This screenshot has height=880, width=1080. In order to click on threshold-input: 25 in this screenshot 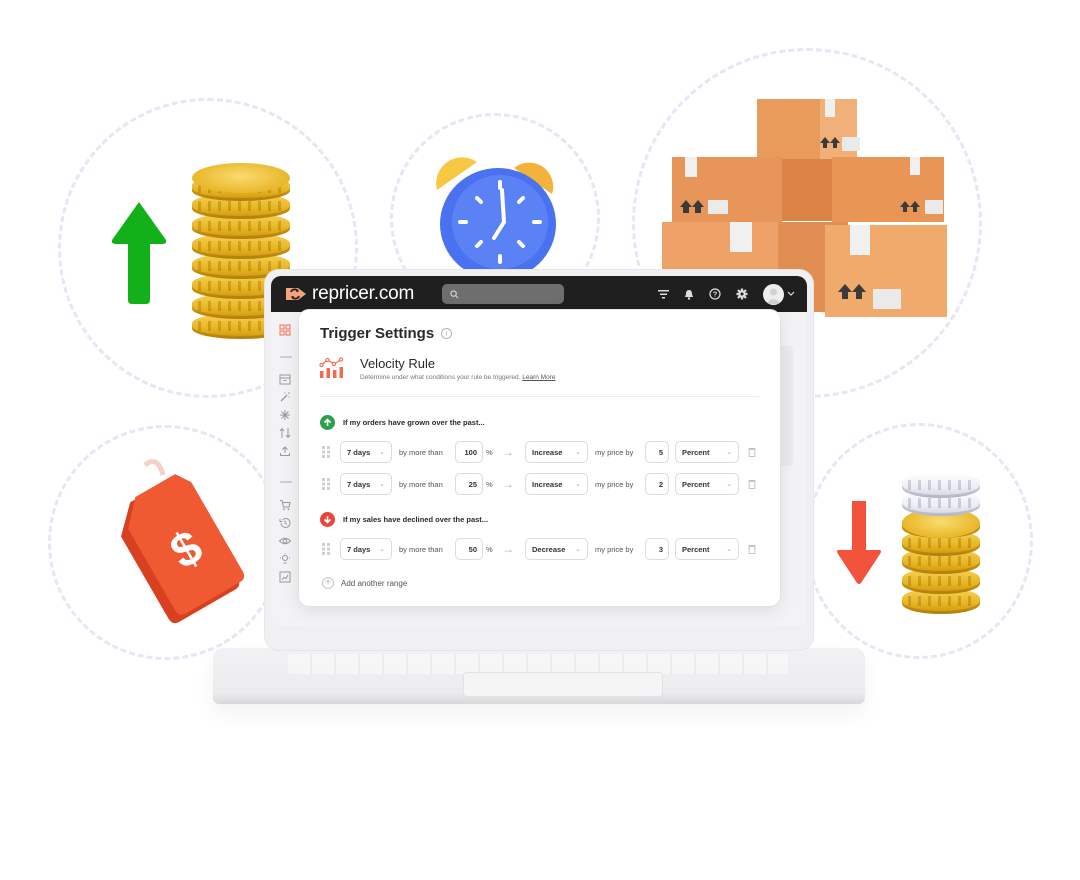, I will do `click(469, 484)`.